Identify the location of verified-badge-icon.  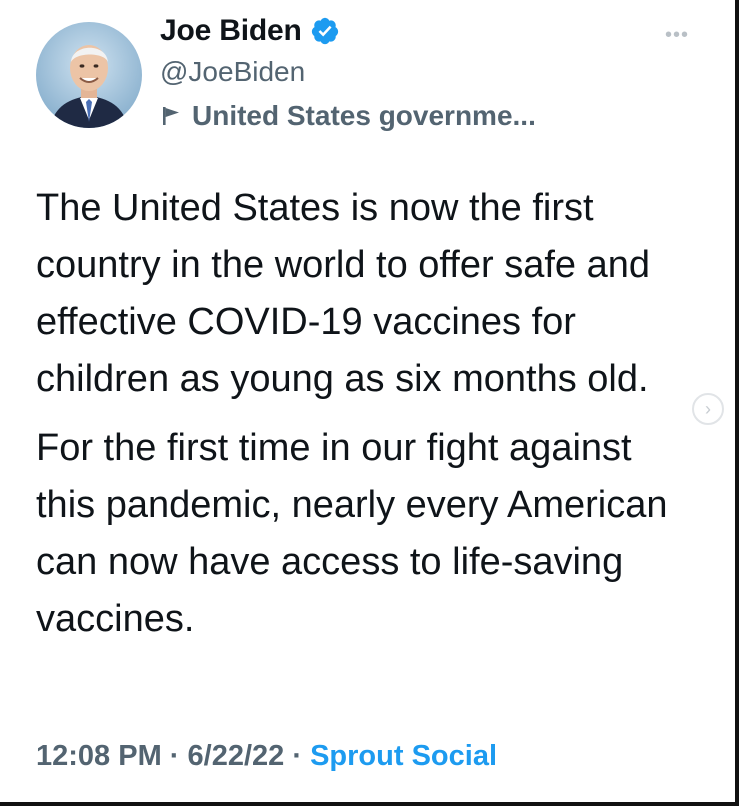
(325, 31).